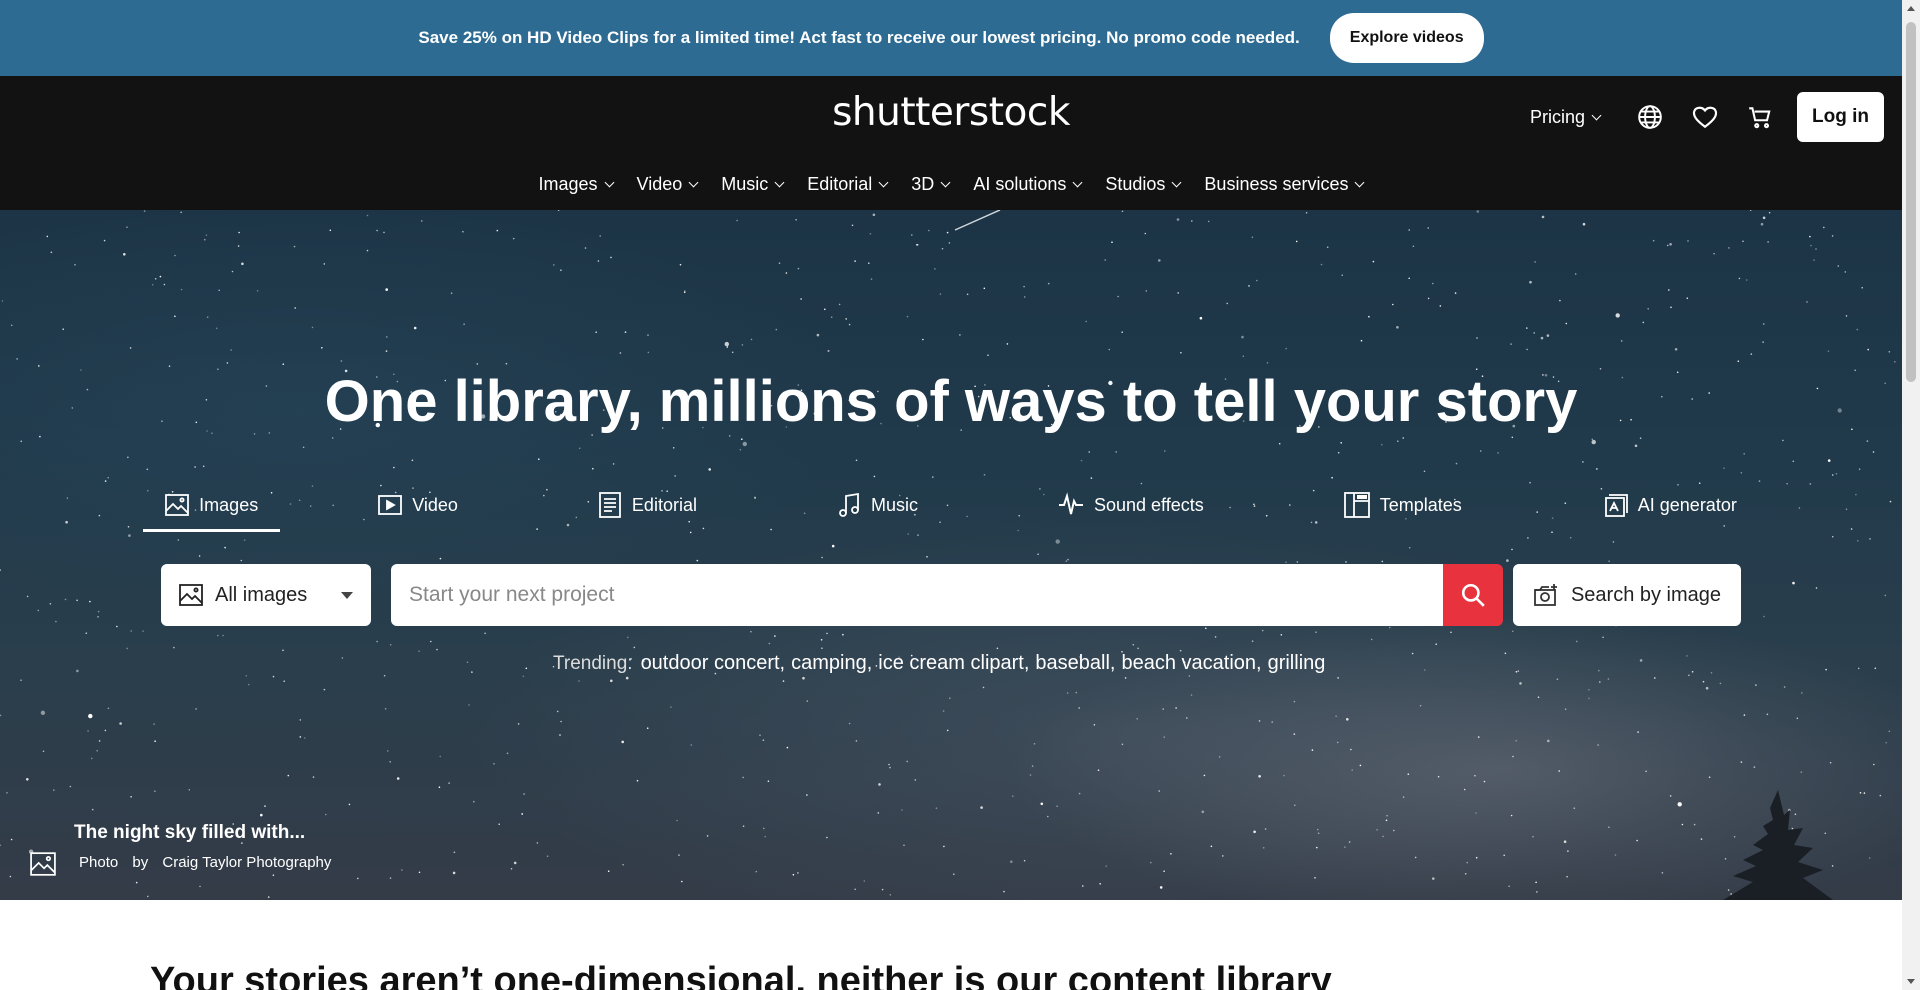  I want to click on photo-attribution: Photo by Craig Taylor Photography, so click(210, 862).